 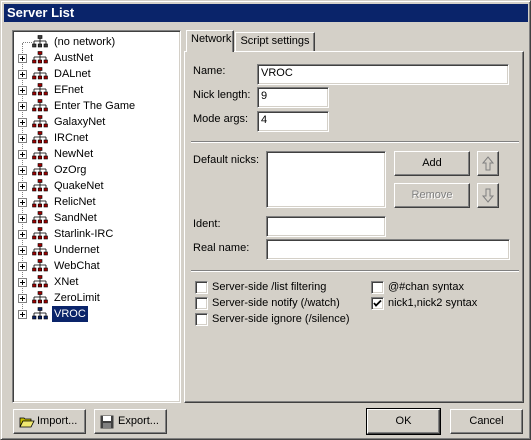 What do you see at coordinates (95, 58) in the screenshot?
I see `tree-item: AustNet` at bounding box center [95, 58].